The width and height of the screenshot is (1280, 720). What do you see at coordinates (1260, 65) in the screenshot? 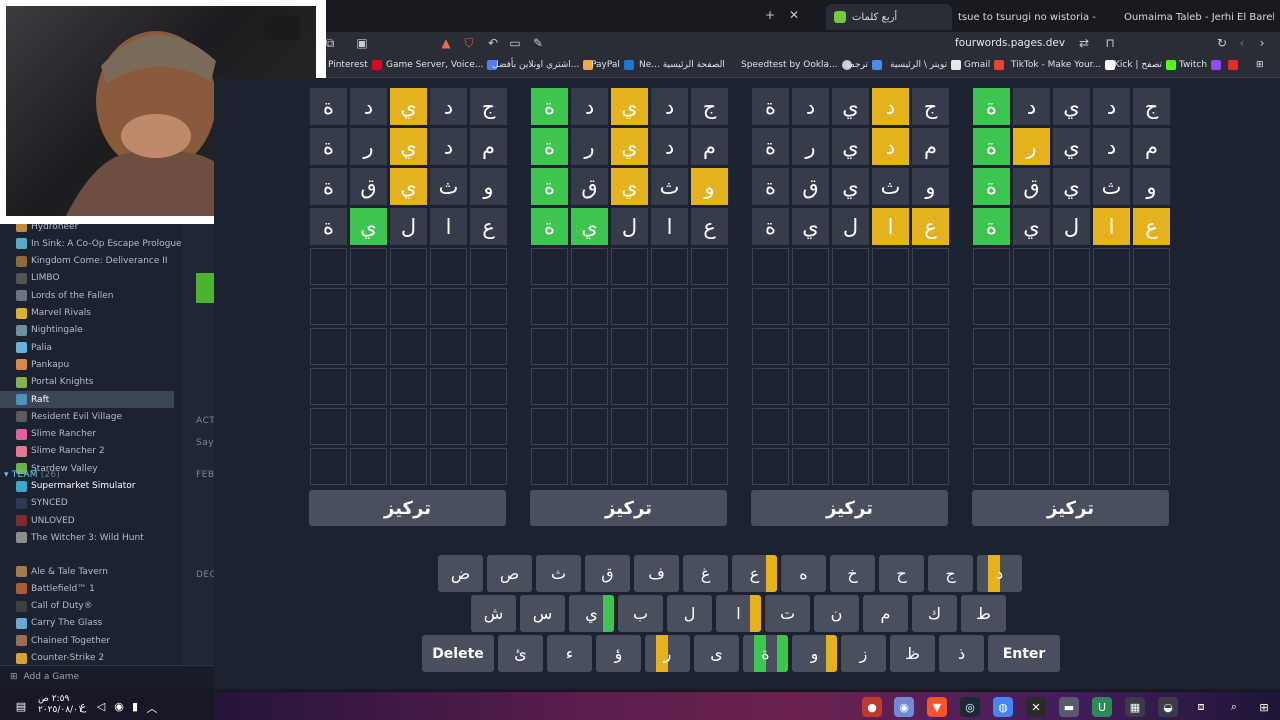
I see `bookmark-more: ⊞` at bounding box center [1260, 65].